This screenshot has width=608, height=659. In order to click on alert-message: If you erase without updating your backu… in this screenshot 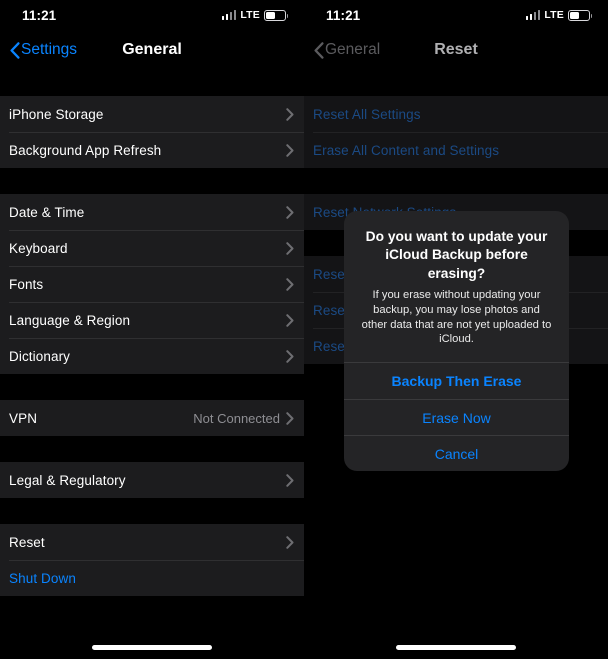, I will do `click(456, 317)`.